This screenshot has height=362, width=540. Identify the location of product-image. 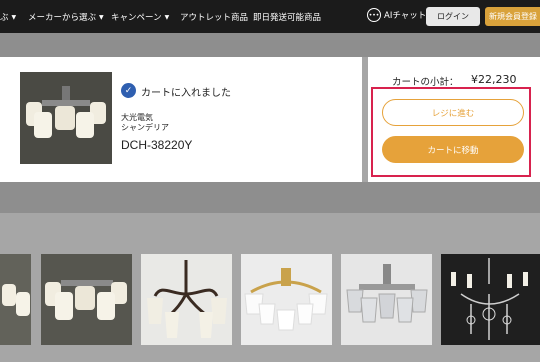
(66, 118).